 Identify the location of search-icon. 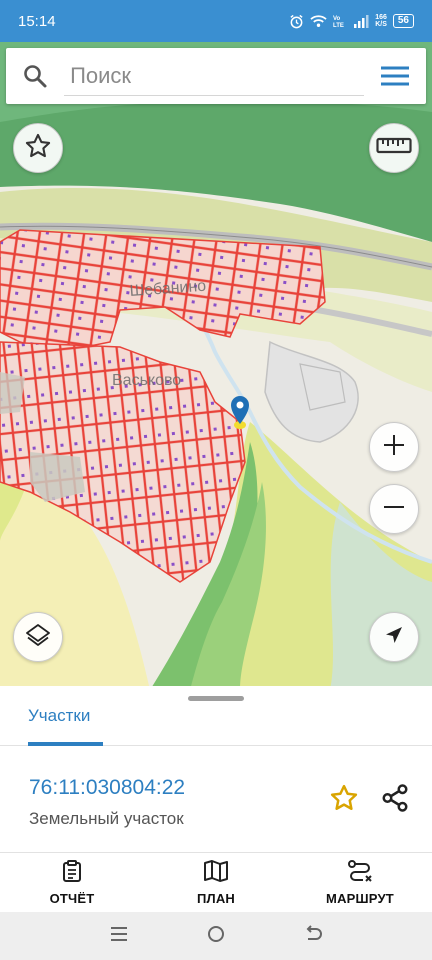
(35, 76).